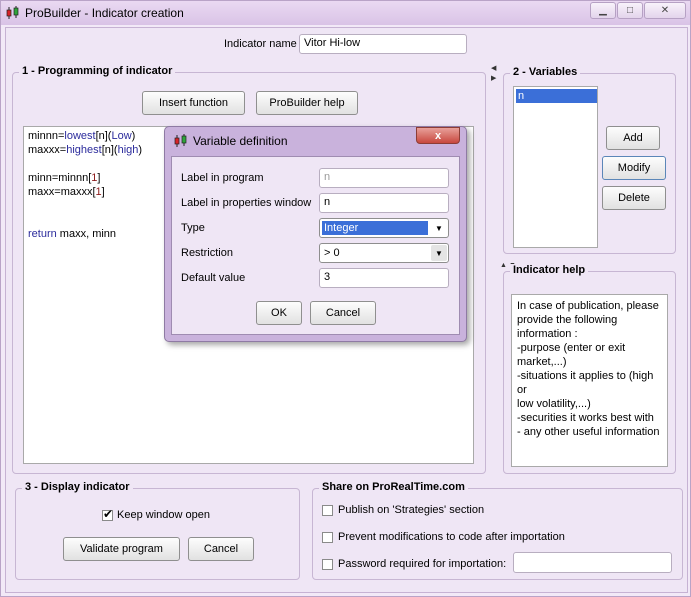 This screenshot has width=691, height=597. Describe the element at coordinates (549, 270) in the screenshot. I see `indicator-help-title: Indicator help` at that location.